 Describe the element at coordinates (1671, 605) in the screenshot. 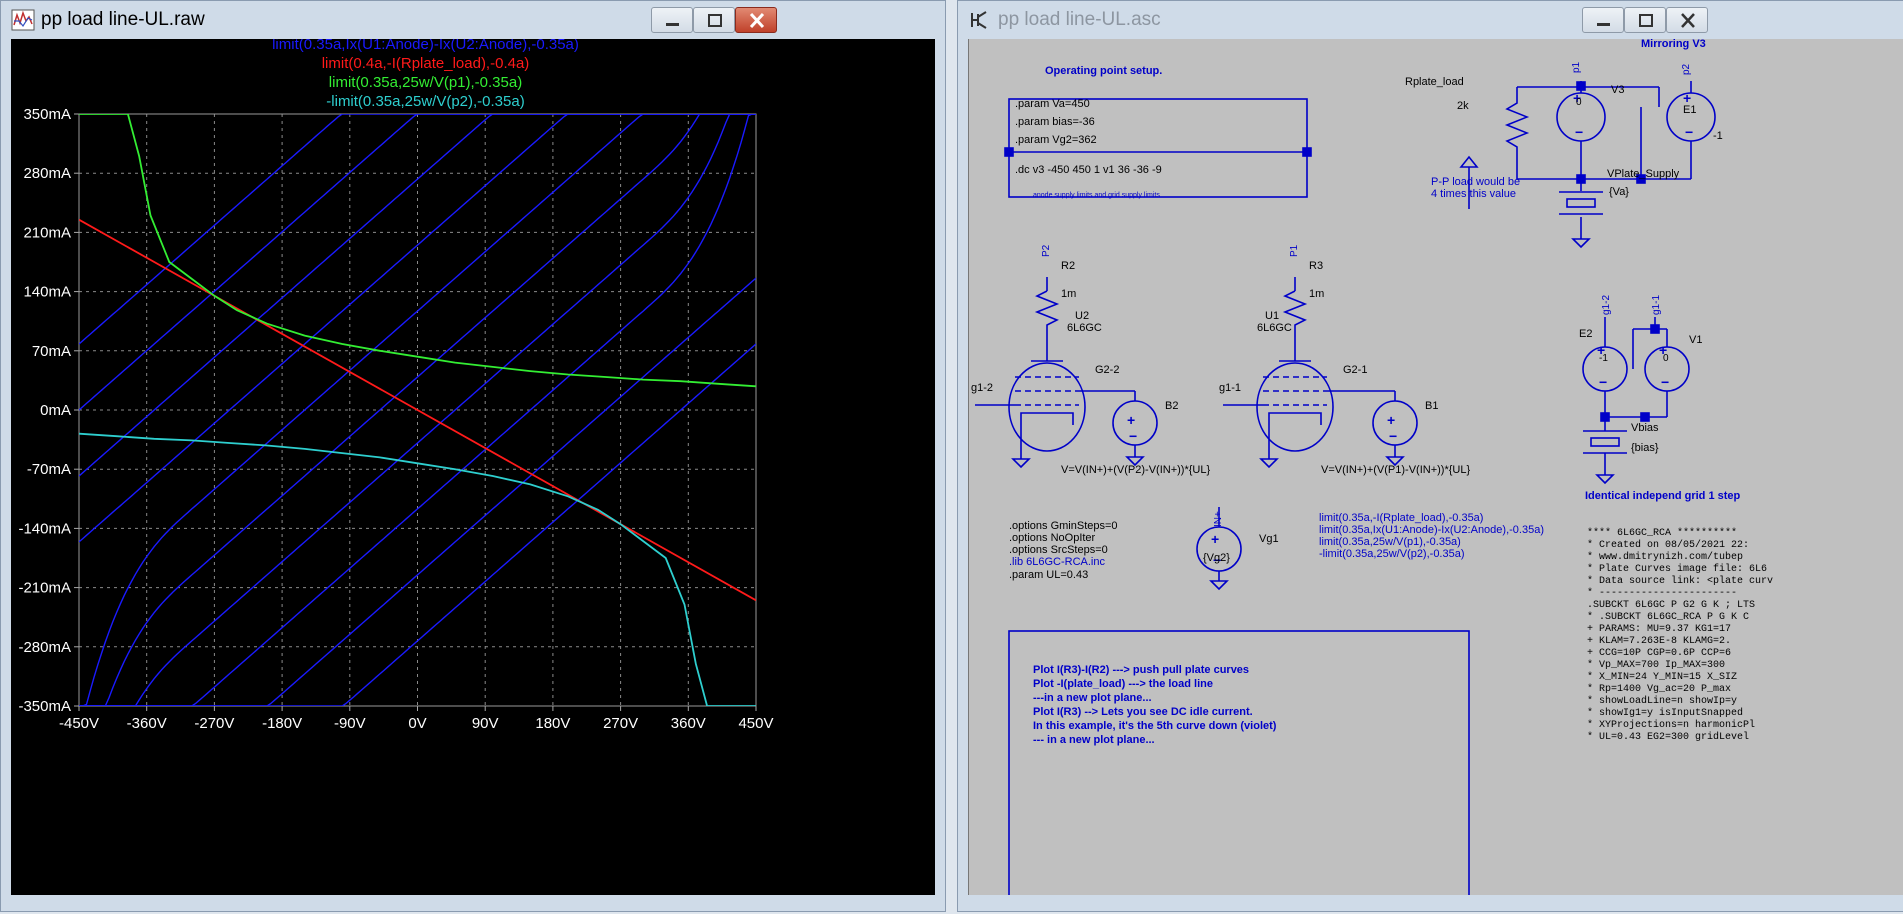

I see `model-line: .SUBCKT 6L6GC P G2 G K ; LTS` at that location.